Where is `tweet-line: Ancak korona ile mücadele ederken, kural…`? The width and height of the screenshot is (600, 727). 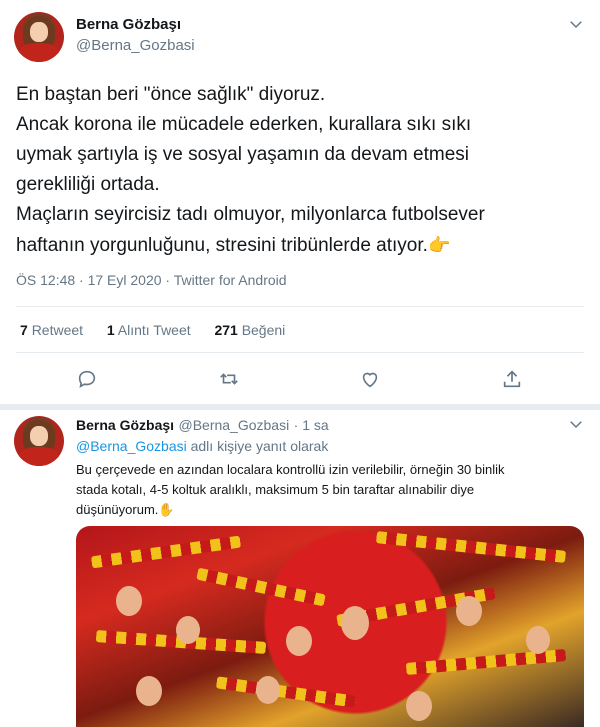
tweet-line: Ancak korona ile mücadele ederken, kural… is located at coordinates (244, 124).